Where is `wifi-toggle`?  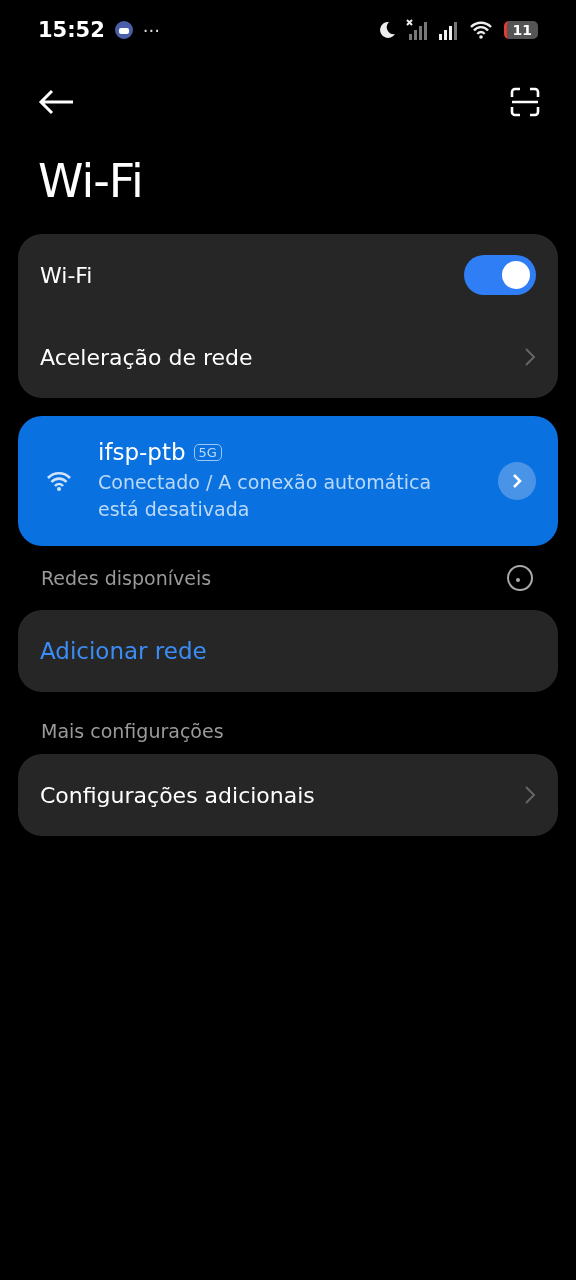
wifi-toggle is located at coordinates (500, 275).